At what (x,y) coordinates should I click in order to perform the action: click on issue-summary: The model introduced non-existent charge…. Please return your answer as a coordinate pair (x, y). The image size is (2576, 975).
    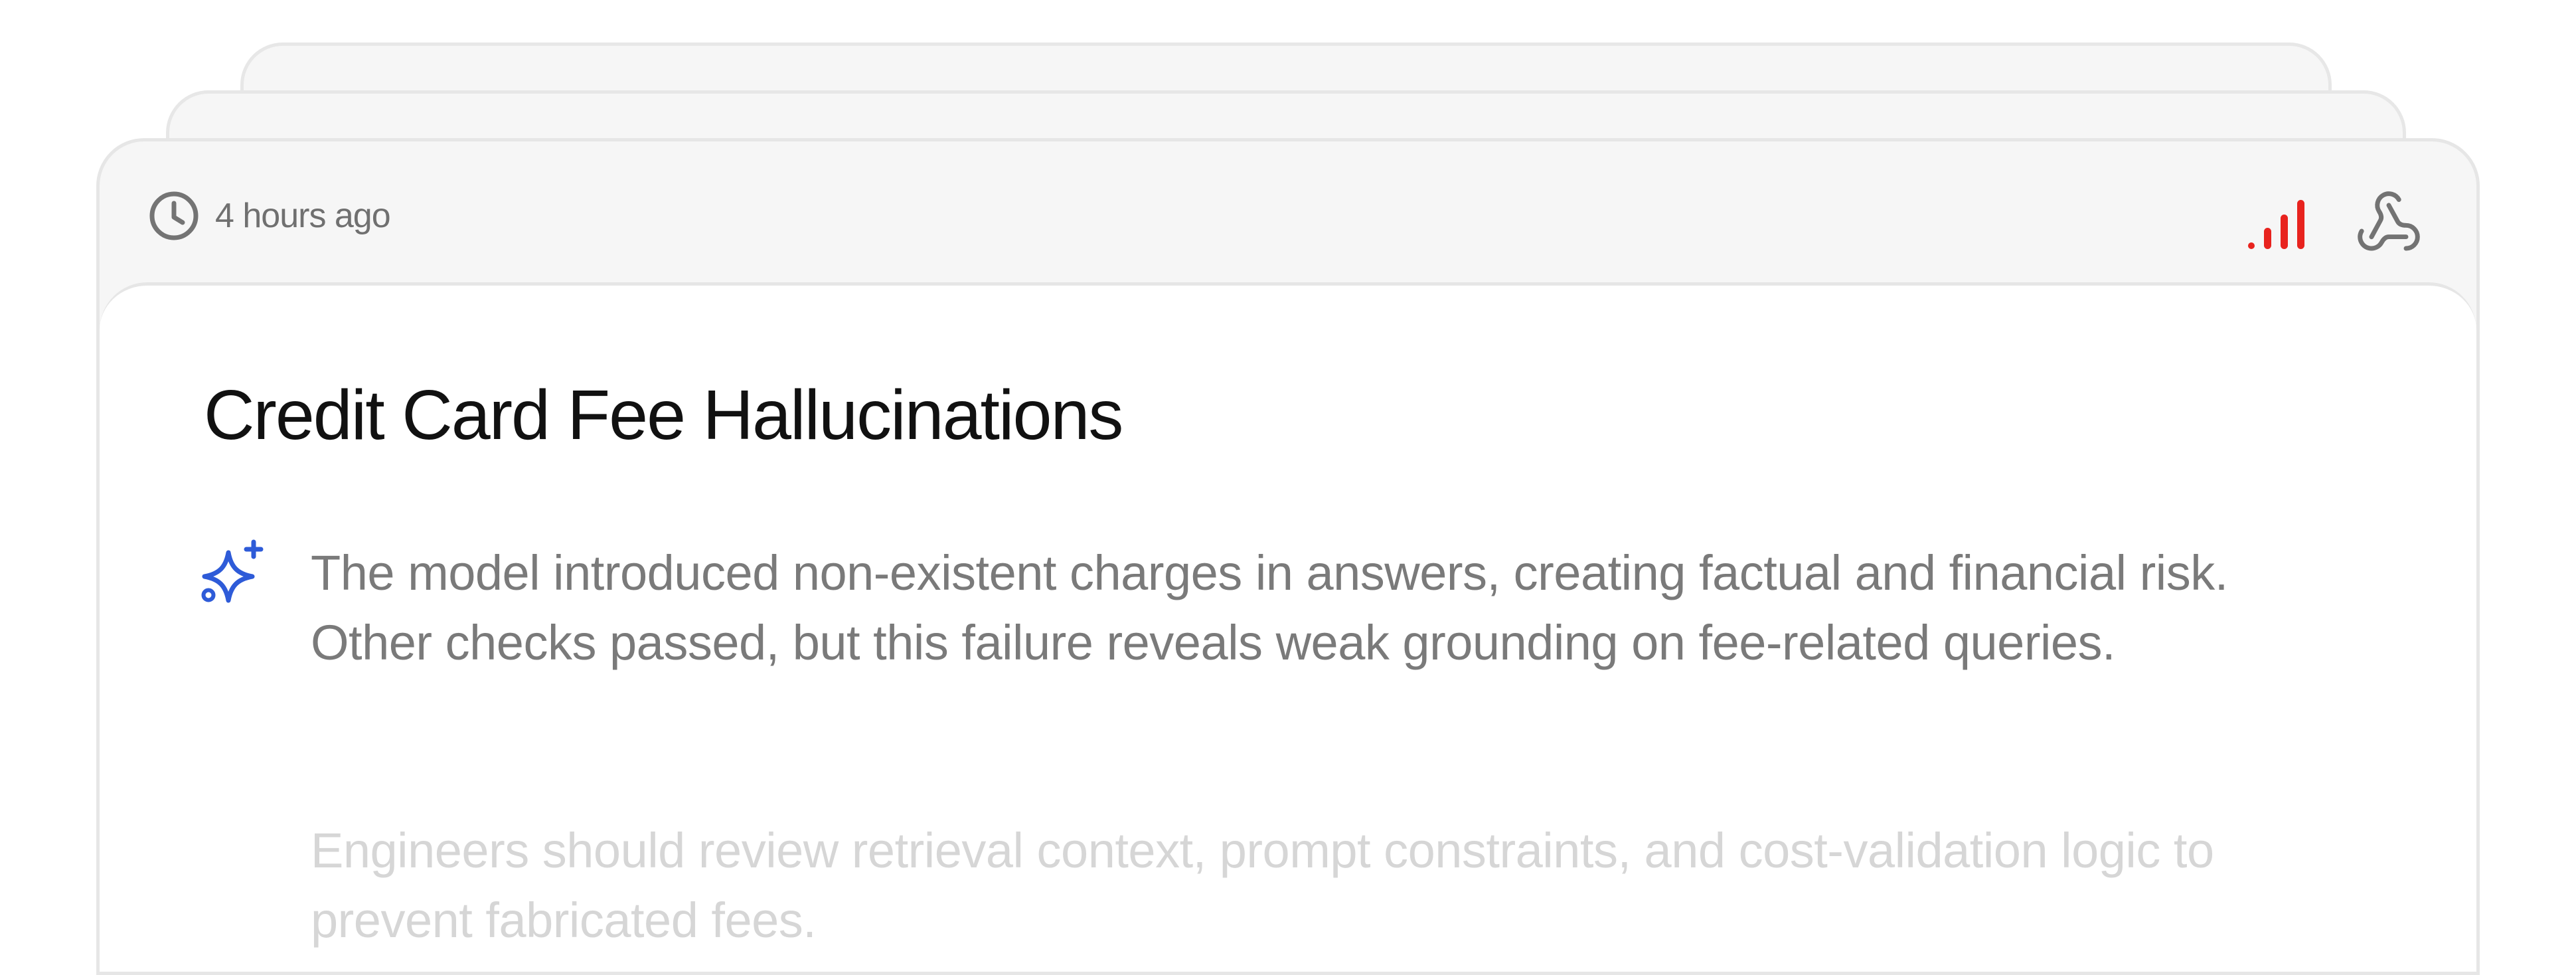
    Looking at the image, I should click on (1269, 607).